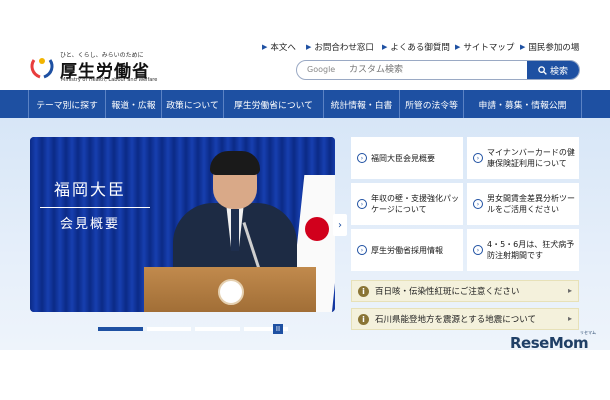 The image size is (610, 400). I want to click on carousel-next-button: ›, so click(340, 225).